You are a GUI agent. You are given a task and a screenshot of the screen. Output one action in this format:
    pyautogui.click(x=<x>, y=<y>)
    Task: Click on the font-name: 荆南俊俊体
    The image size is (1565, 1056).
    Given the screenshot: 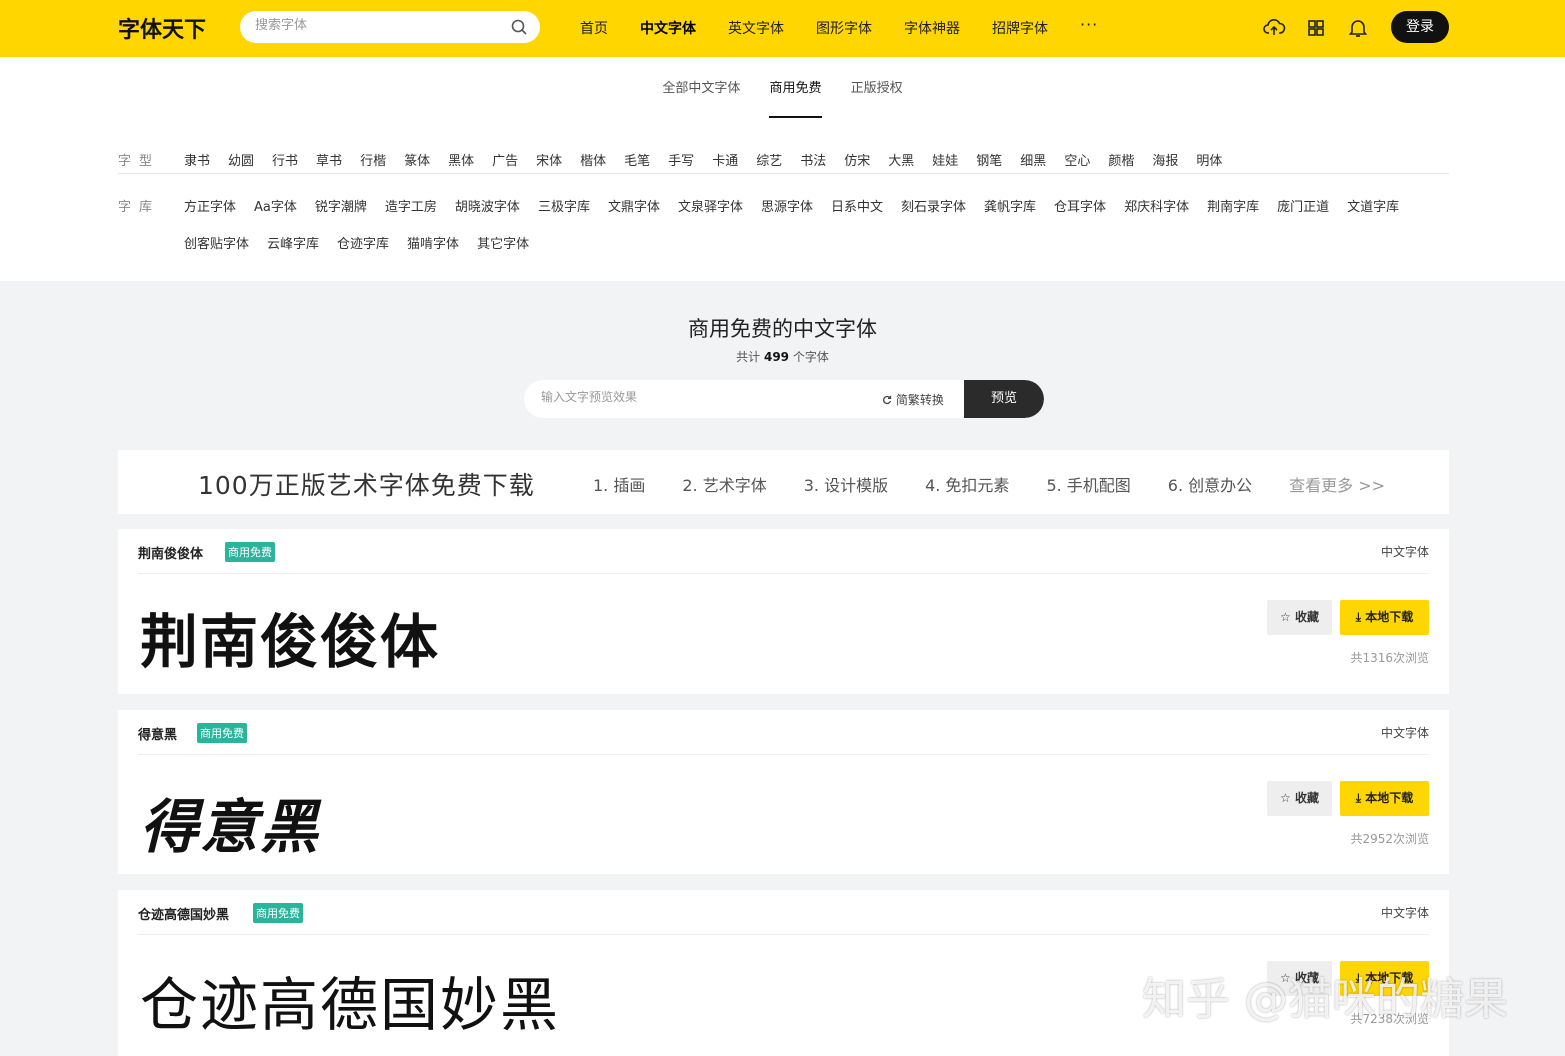 What is the action you would take?
    pyautogui.click(x=170, y=552)
    